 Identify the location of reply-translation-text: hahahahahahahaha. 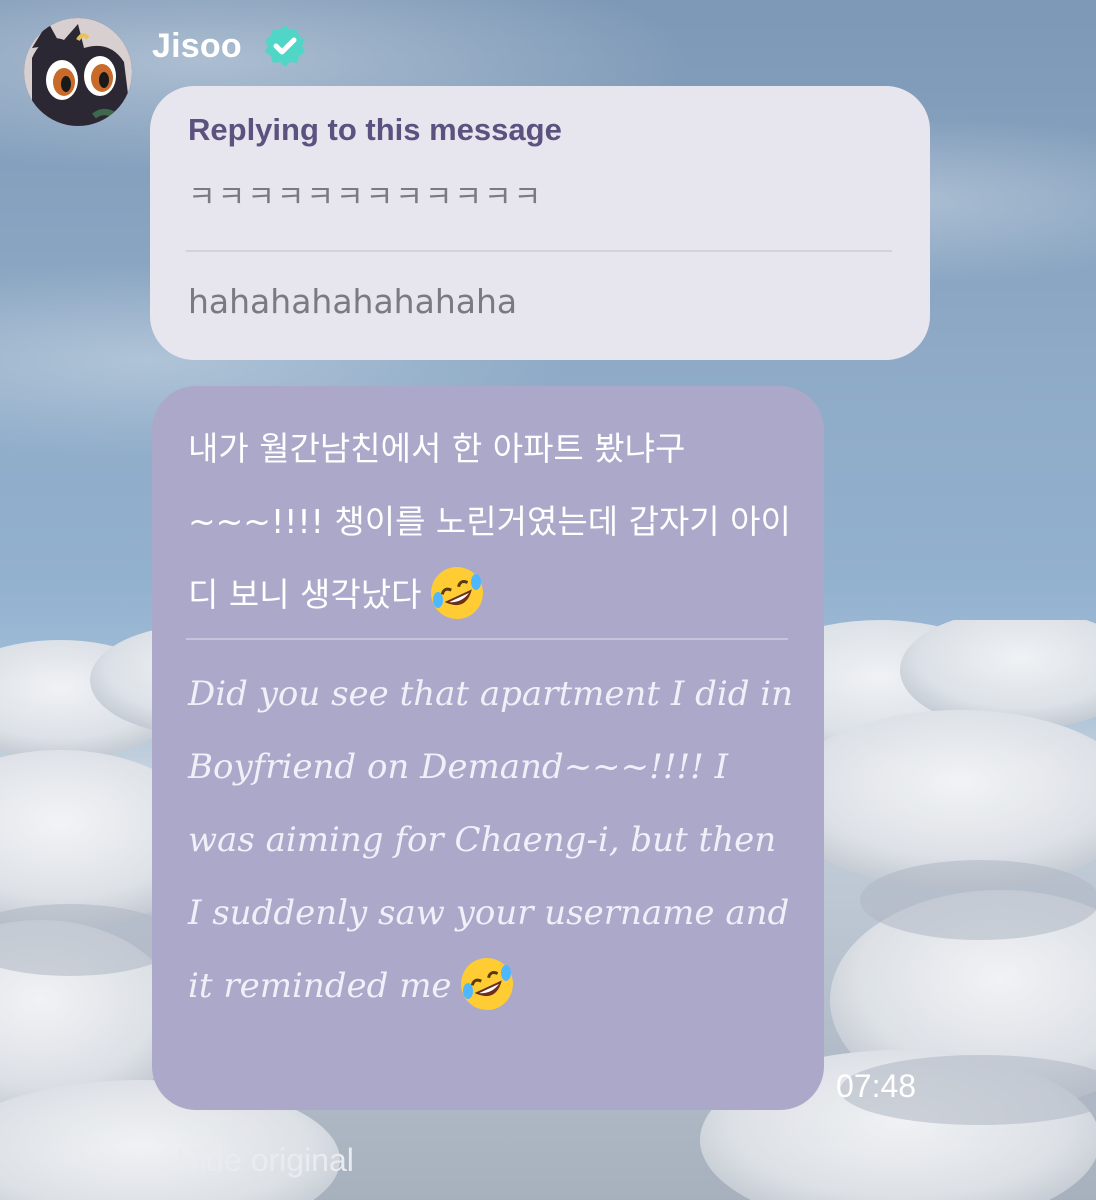
(353, 301).